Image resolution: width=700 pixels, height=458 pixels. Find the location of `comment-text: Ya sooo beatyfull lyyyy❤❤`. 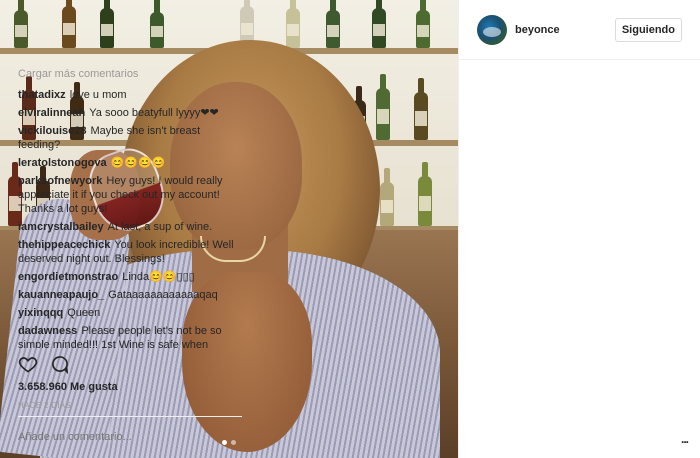

comment-text: Ya sooo beatyfull lyyyy❤❤ is located at coordinates (154, 113).